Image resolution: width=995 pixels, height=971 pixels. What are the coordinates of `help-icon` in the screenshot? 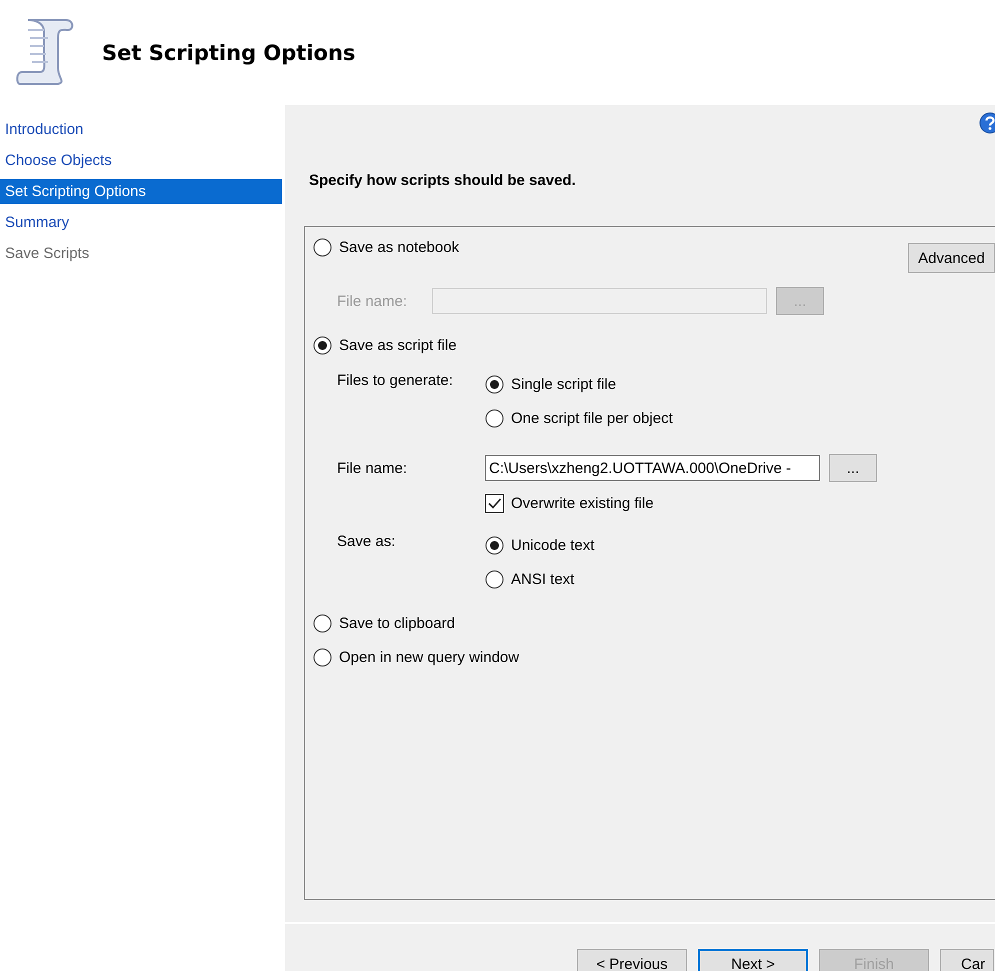 It's located at (987, 123).